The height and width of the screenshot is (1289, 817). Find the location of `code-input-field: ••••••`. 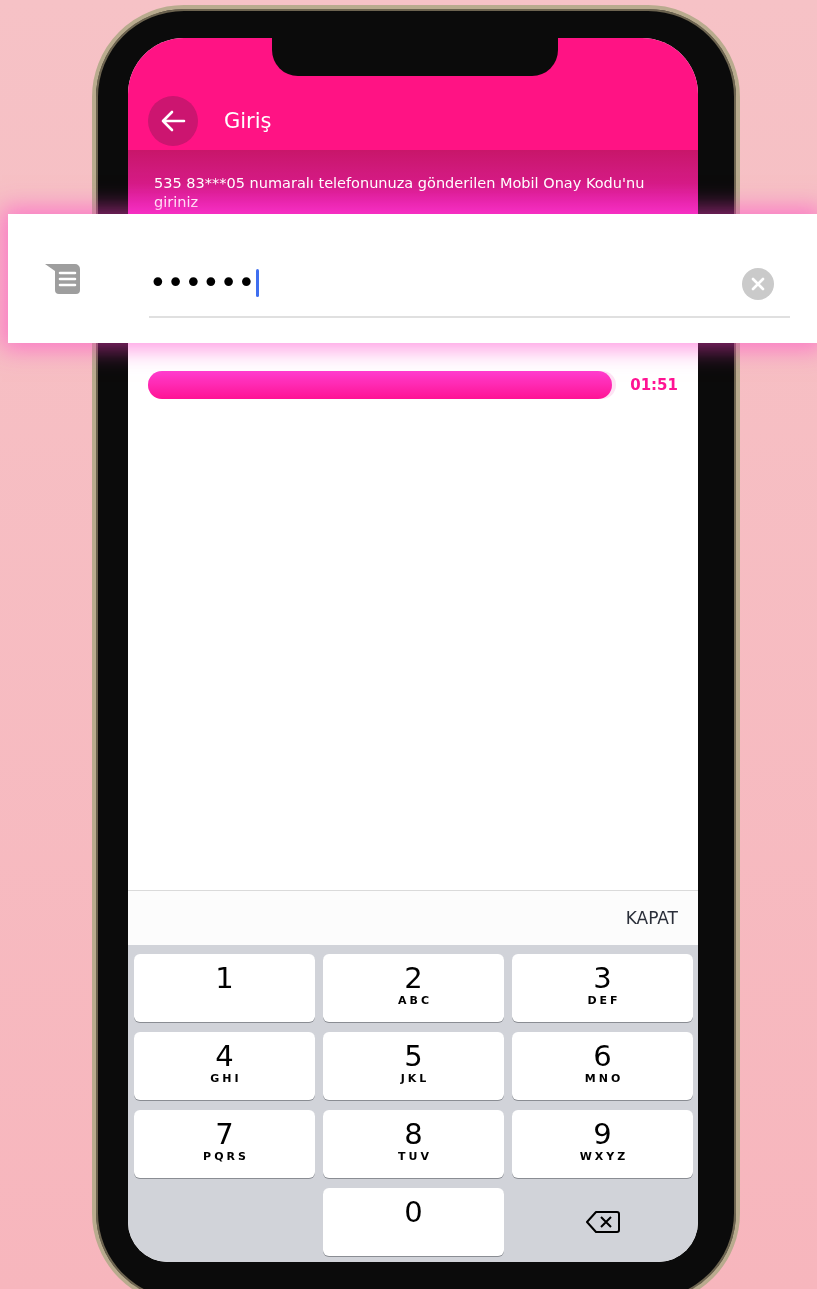

code-input-field: •••••• is located at coordinates (469, 283).